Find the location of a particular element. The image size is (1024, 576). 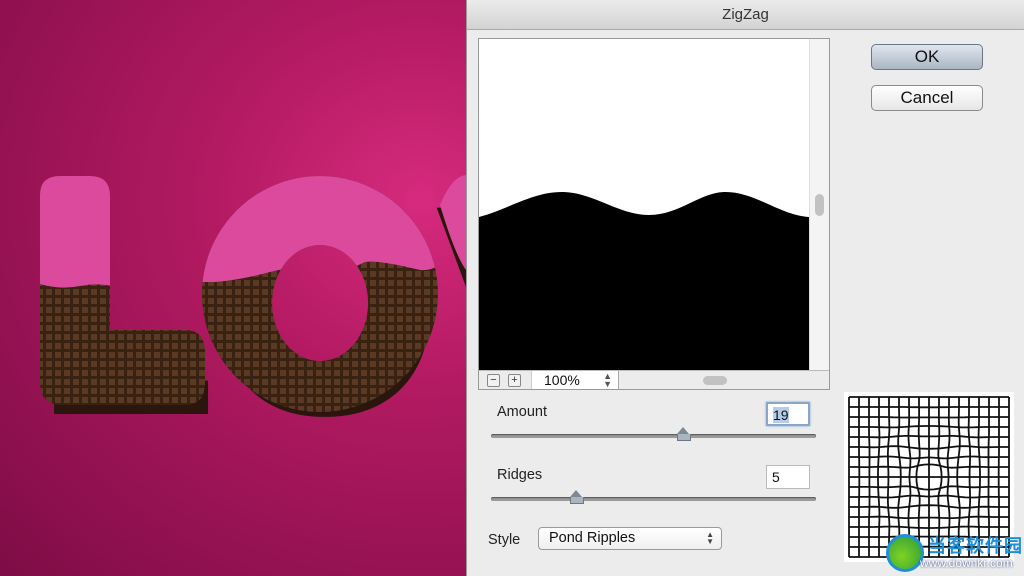

amount-label: Amount is located at coordinates (522, 412).